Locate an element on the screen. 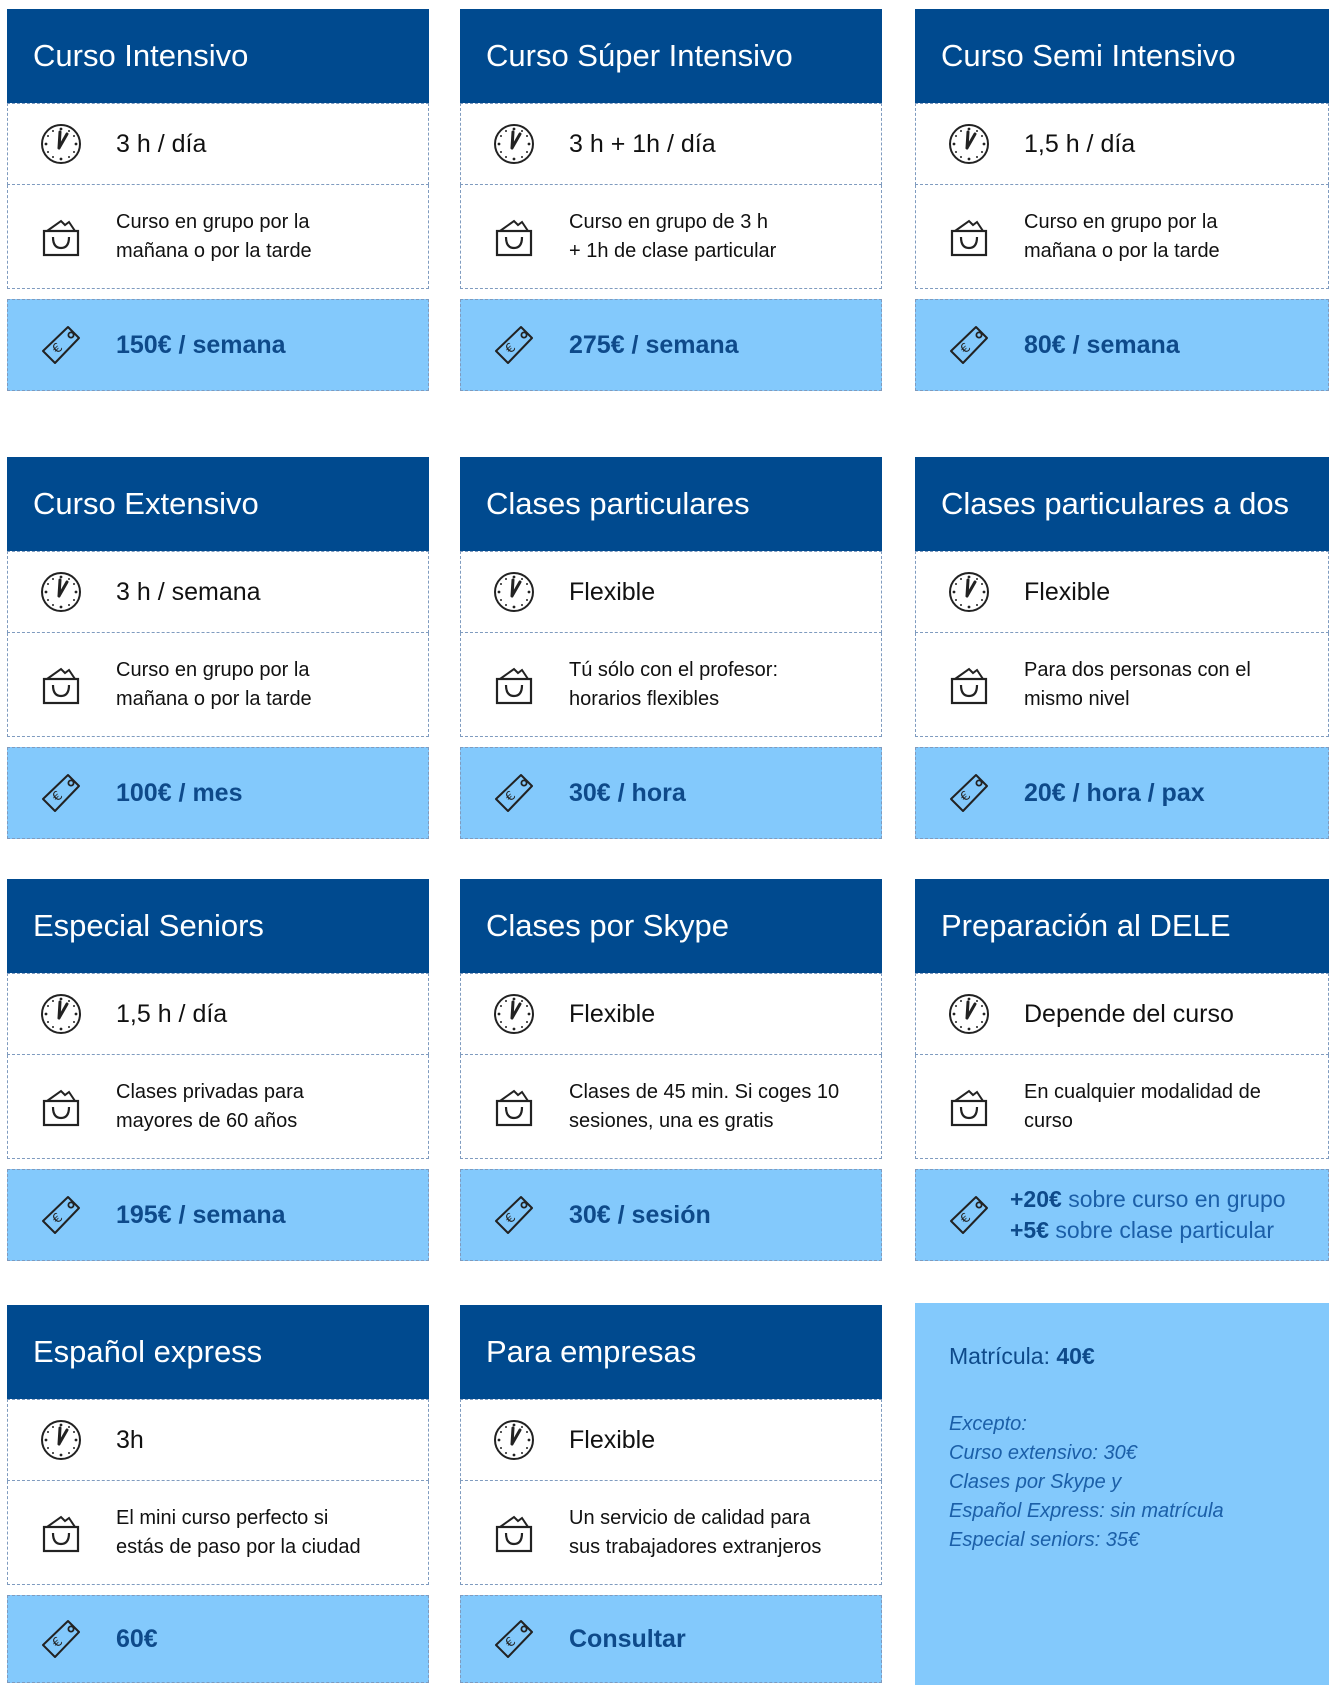  price-row: € 80€ / semana is located at coordinates (1122, 345).